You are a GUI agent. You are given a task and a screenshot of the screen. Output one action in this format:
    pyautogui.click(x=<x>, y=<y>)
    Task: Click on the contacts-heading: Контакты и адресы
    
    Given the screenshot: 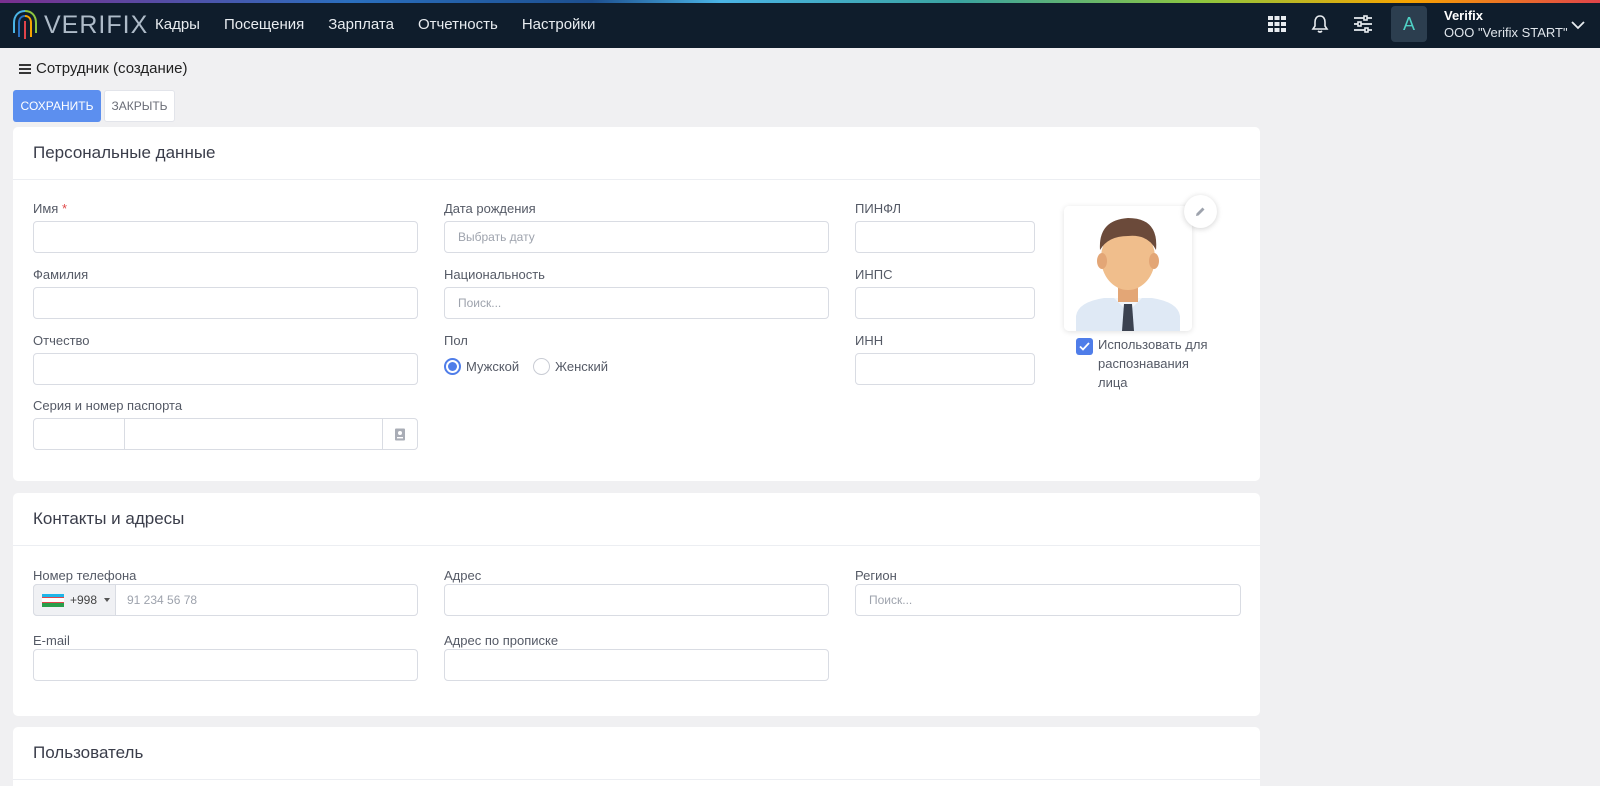 What is the action you would take?
    pyautogui.click(x=636, y=519)
    